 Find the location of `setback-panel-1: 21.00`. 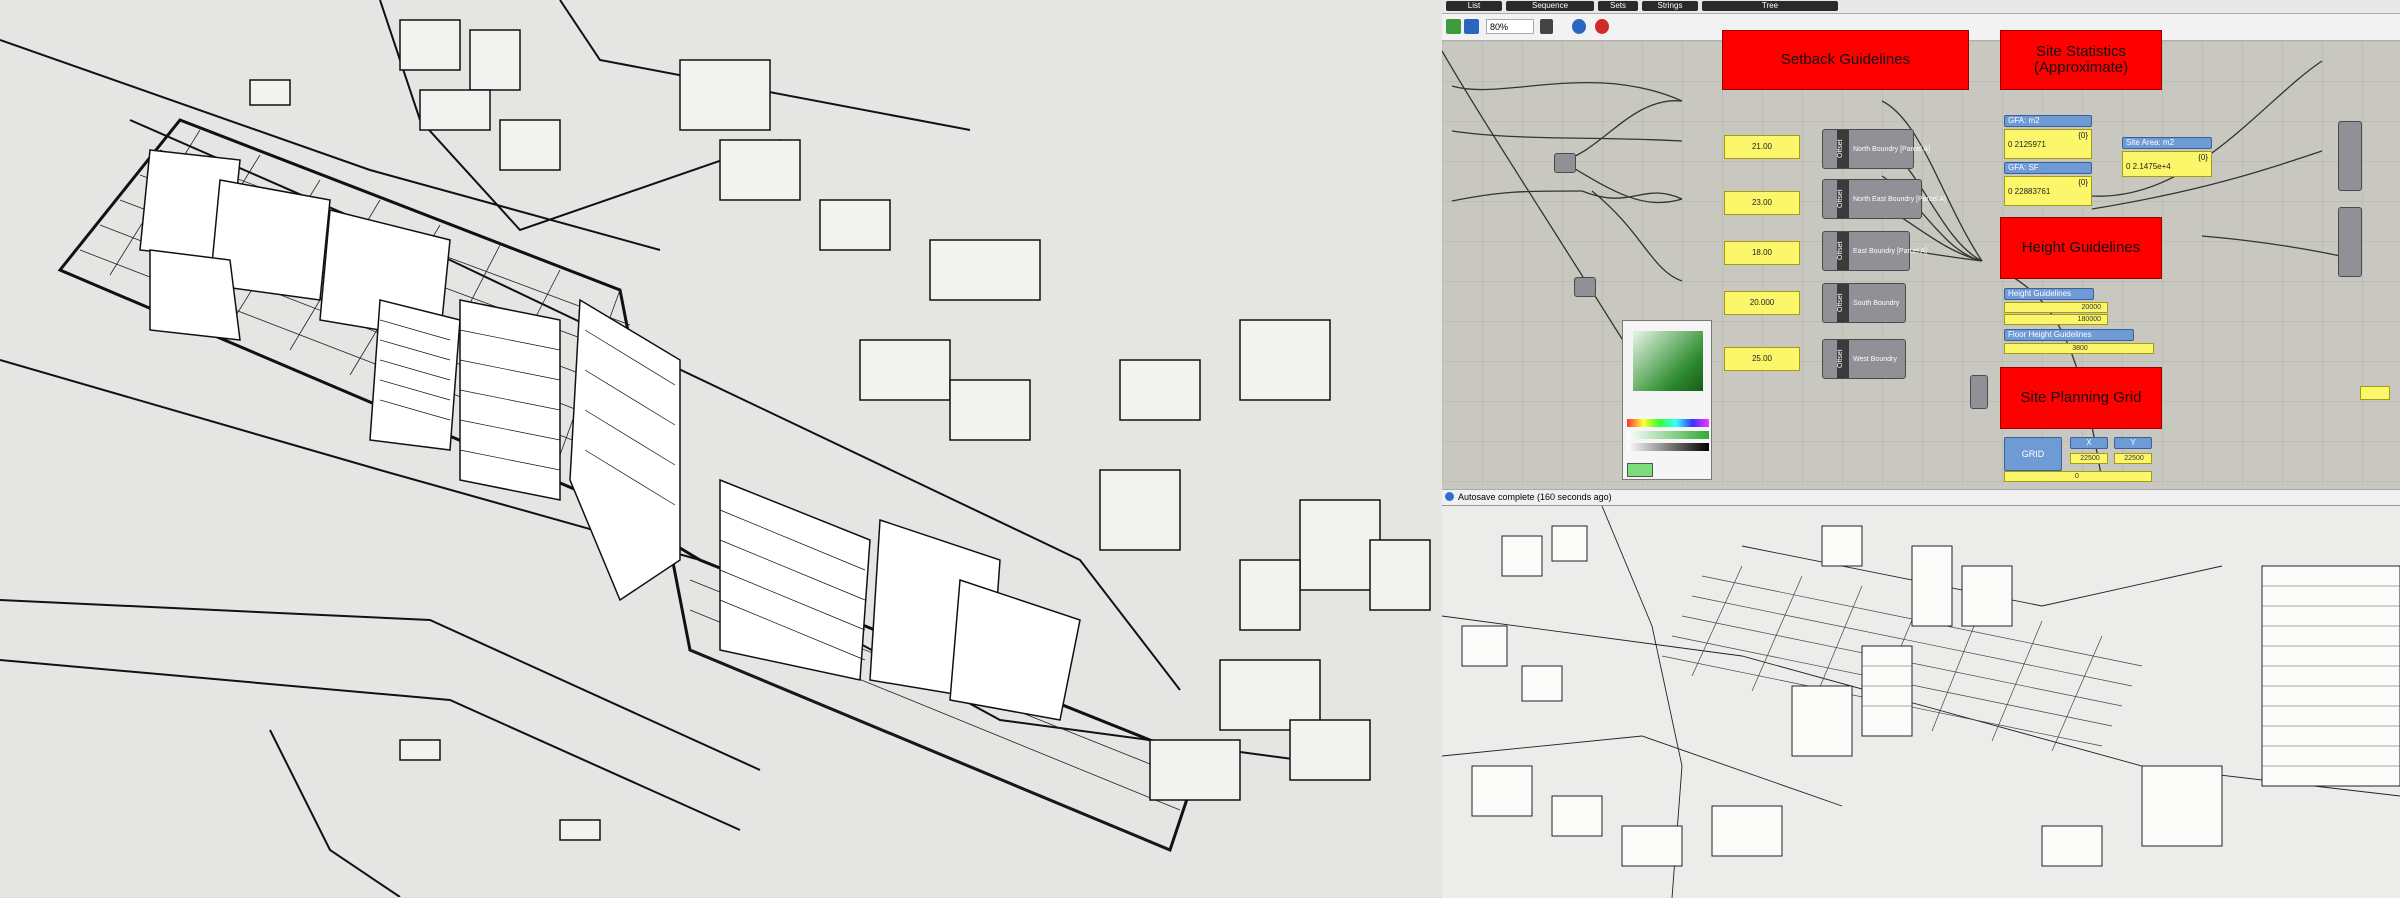

setback-panel-1: 21.00 is located at coordinates (1762, 147).